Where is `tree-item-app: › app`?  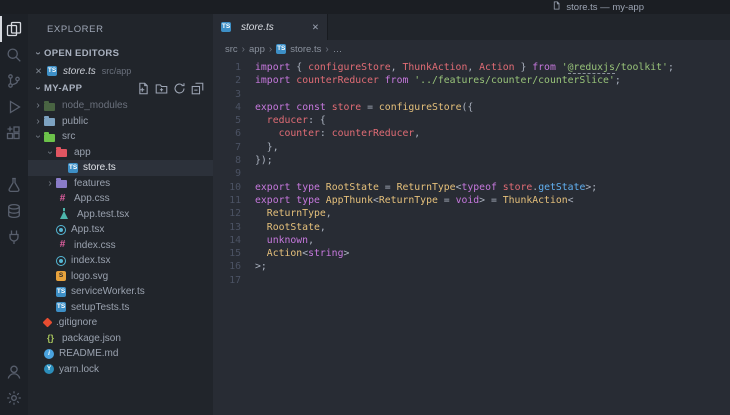 tree-item-app: › app is located at coordinates (120, 153).